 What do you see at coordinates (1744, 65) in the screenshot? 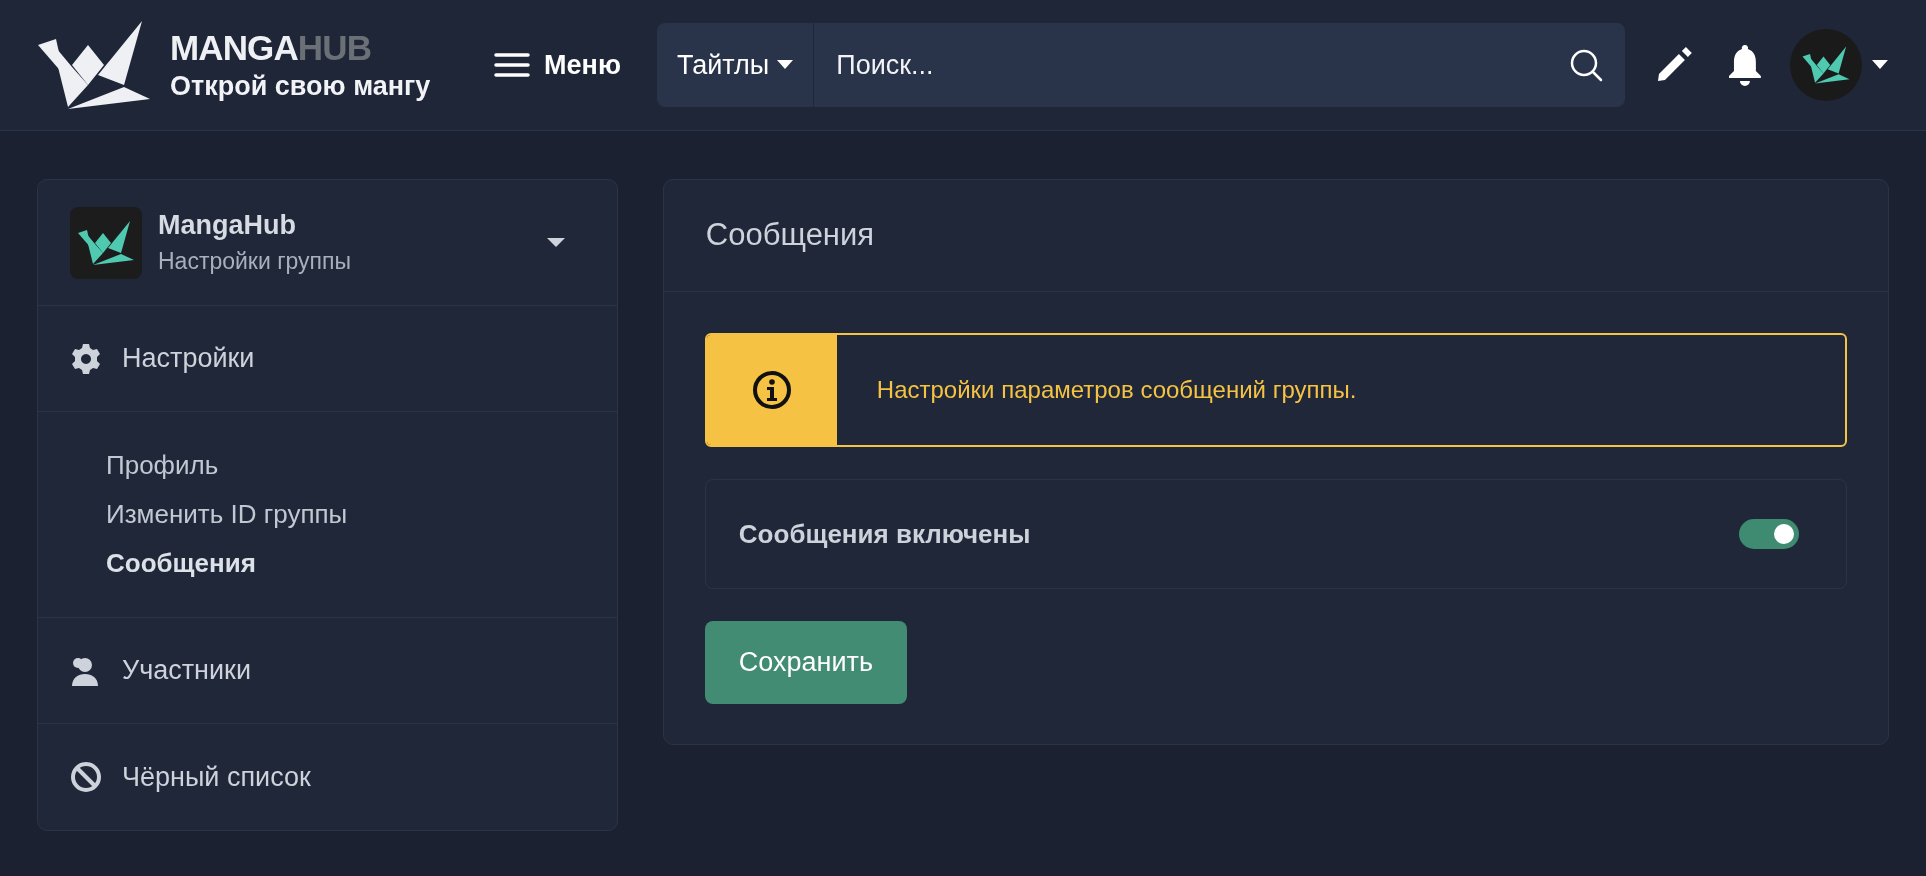
I see `bell-icon` at bounding box center [1744, 65].